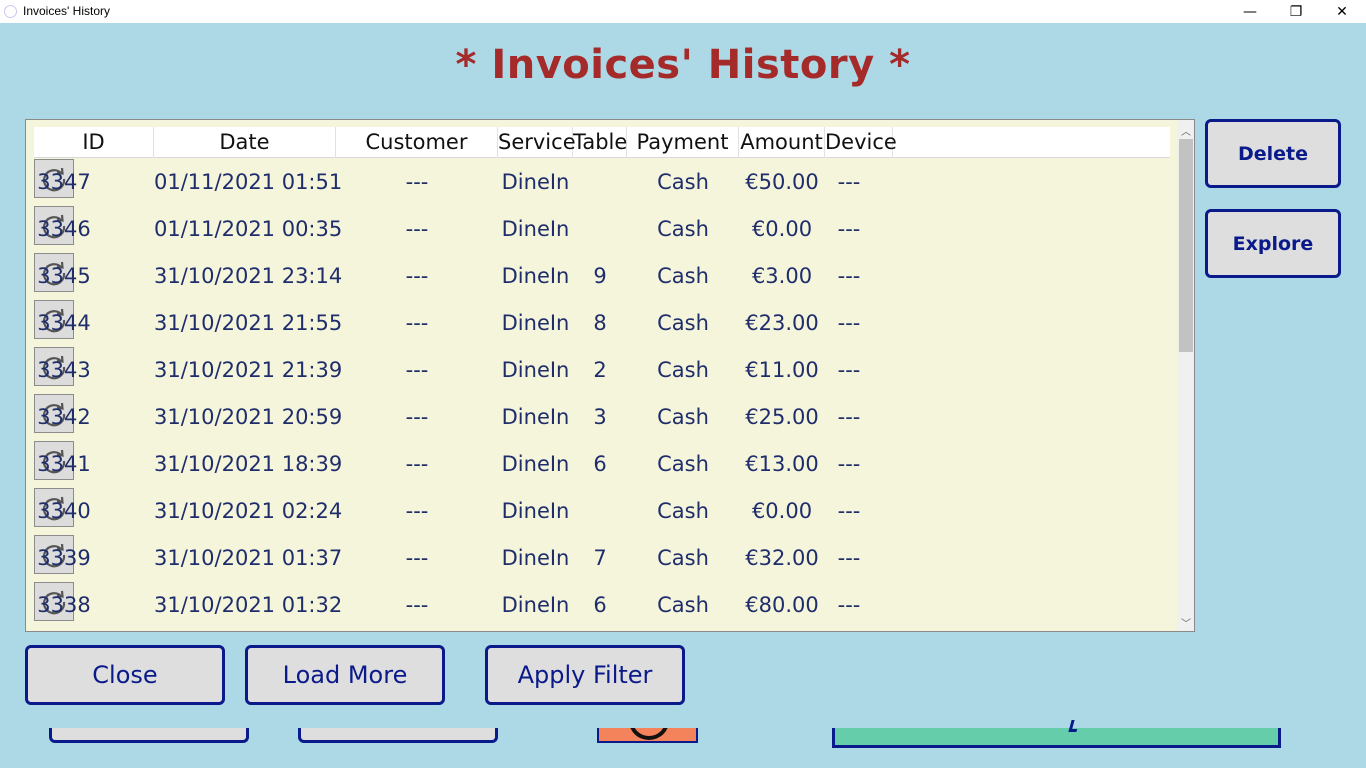 This screenshot has height=768, width=1366. What do you see at coordinates (782, 370) in the screenshot?
I see `cell-amount: €11.00` at bounding box center [782, 370].